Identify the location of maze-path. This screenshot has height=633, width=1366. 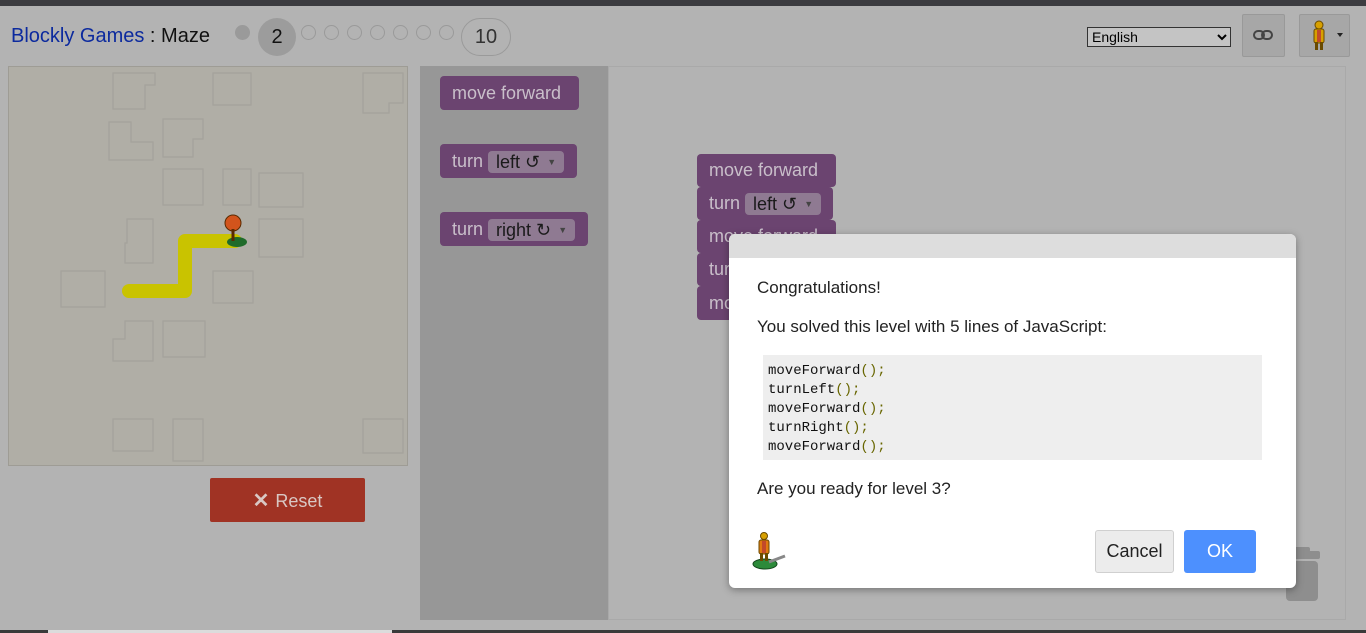
(182, 266).